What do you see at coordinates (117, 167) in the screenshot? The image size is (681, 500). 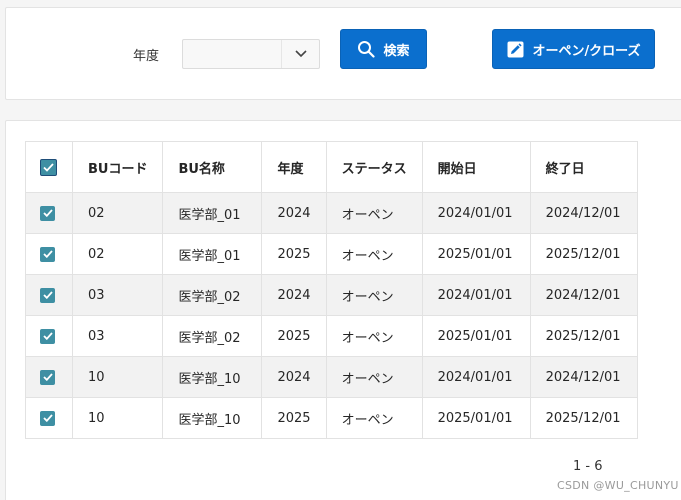 I see `col-header-bu-code: BUコード` at bounding box center [117, 167].